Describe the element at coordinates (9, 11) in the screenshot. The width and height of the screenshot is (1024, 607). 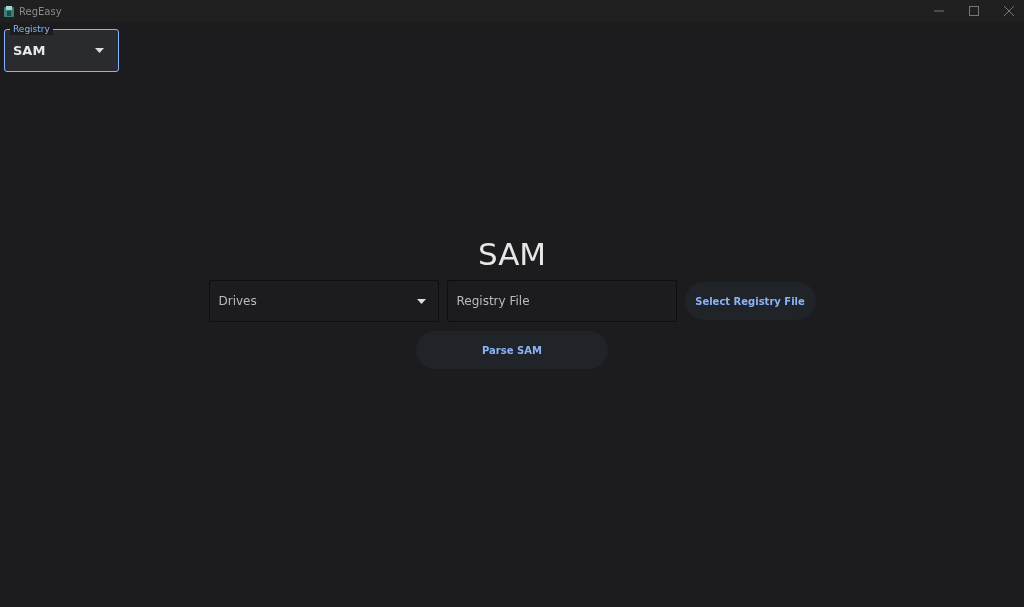
I see `app-icon` at that location.